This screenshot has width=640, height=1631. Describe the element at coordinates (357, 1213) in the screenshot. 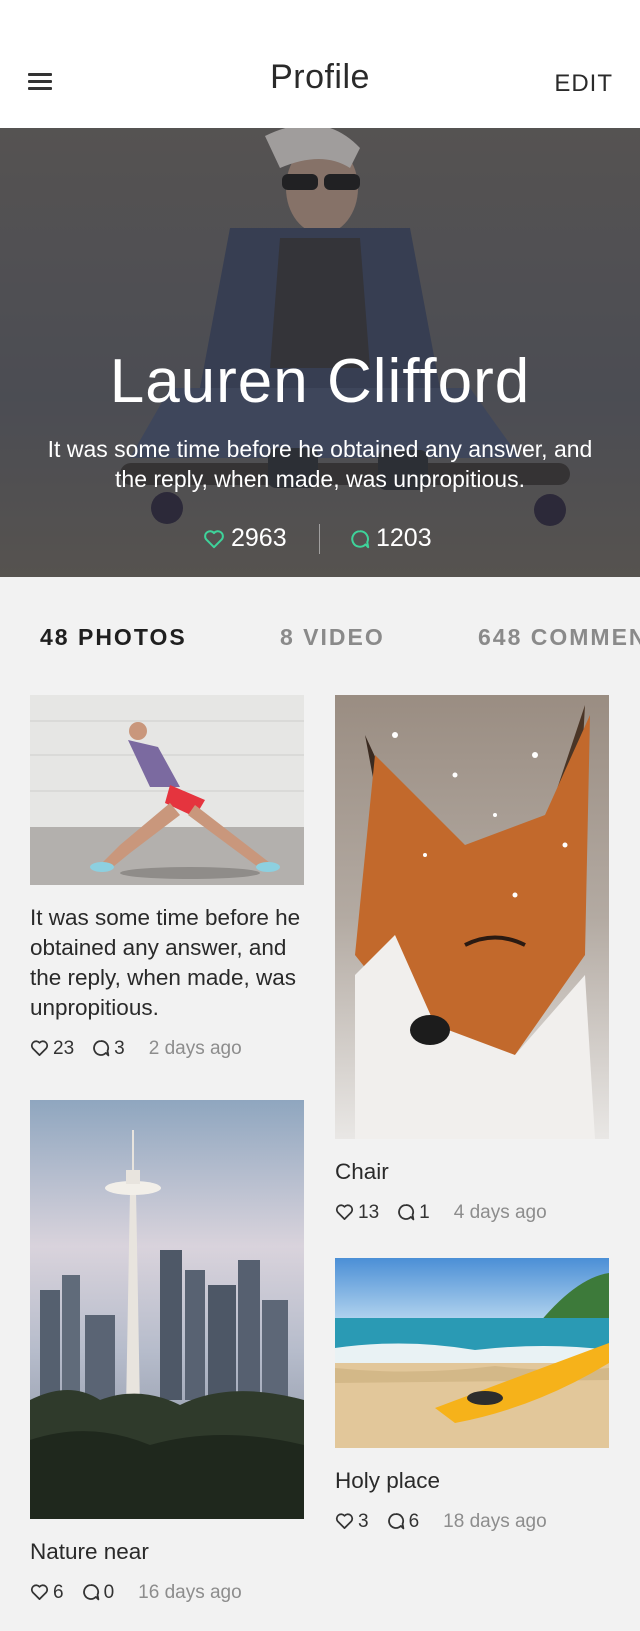

I see `post-likes: 13` at that location.